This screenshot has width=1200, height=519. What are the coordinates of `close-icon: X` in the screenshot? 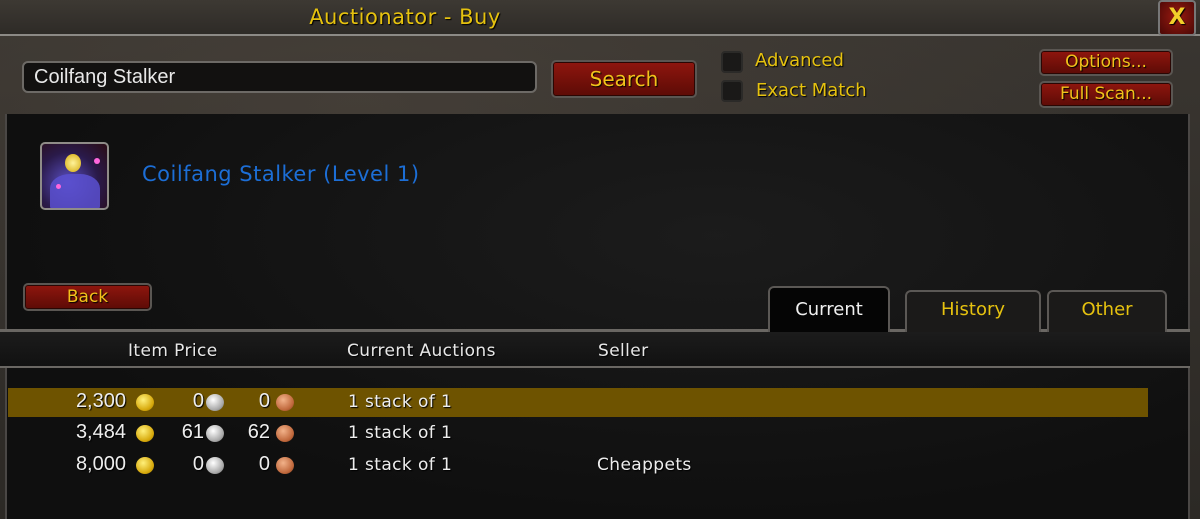 It's located at (1177, 17).